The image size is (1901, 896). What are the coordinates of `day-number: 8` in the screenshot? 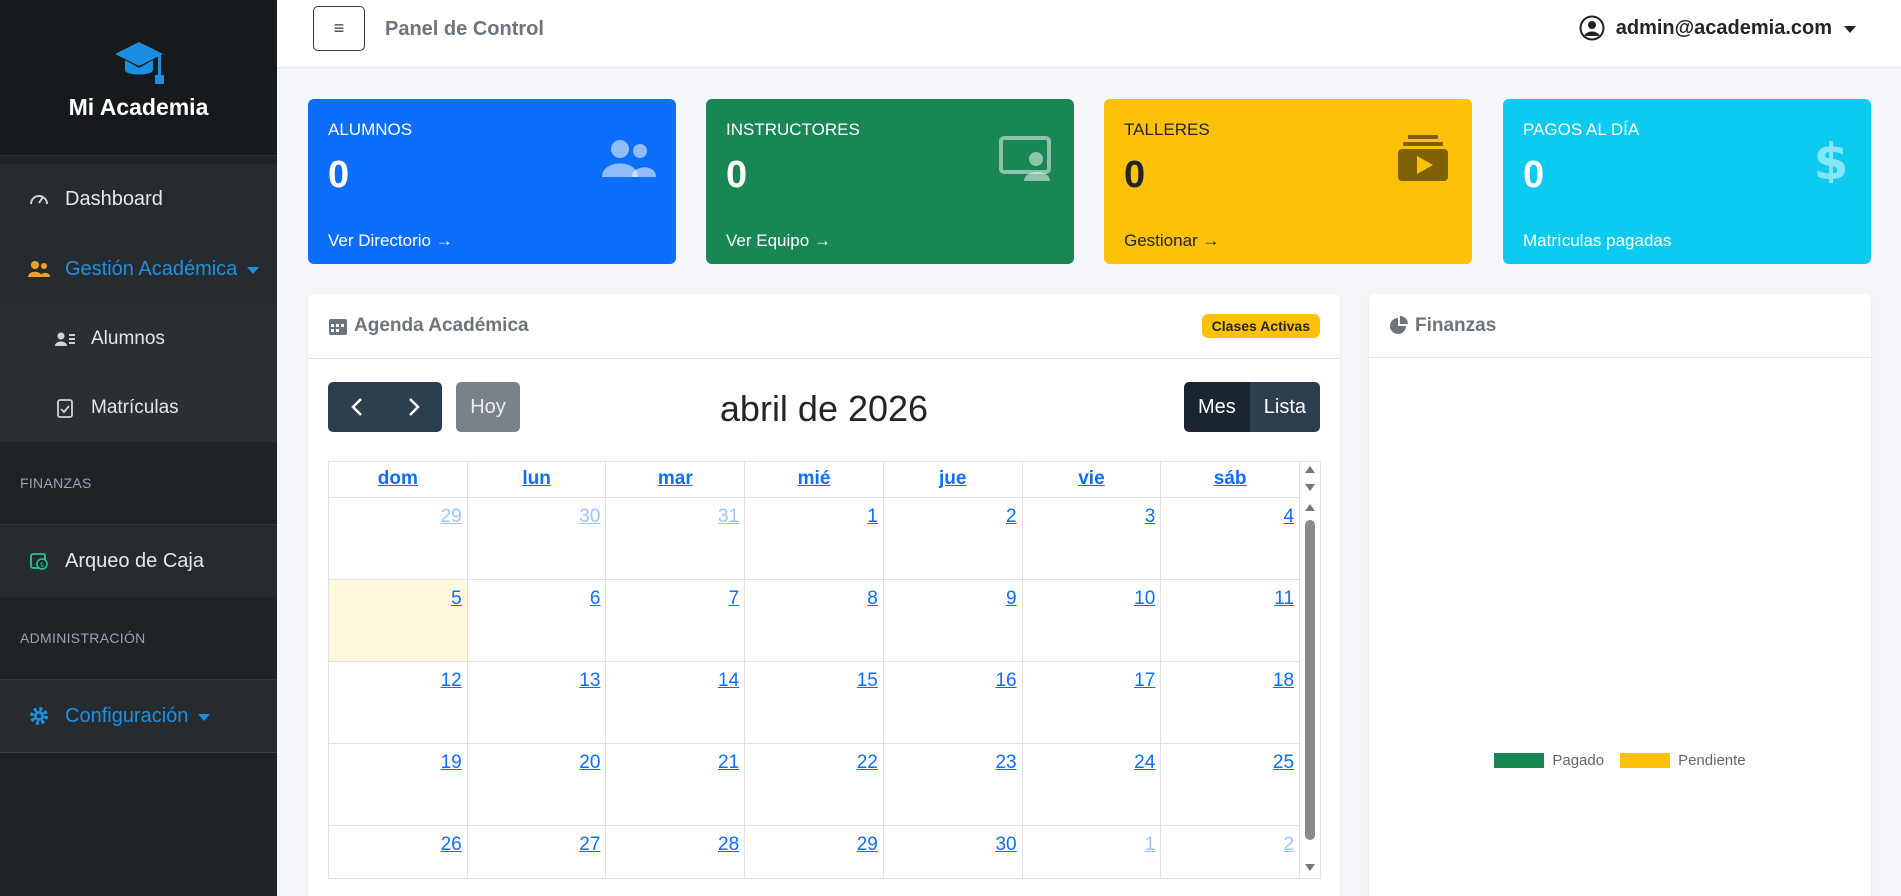 It's located at (872, 599).